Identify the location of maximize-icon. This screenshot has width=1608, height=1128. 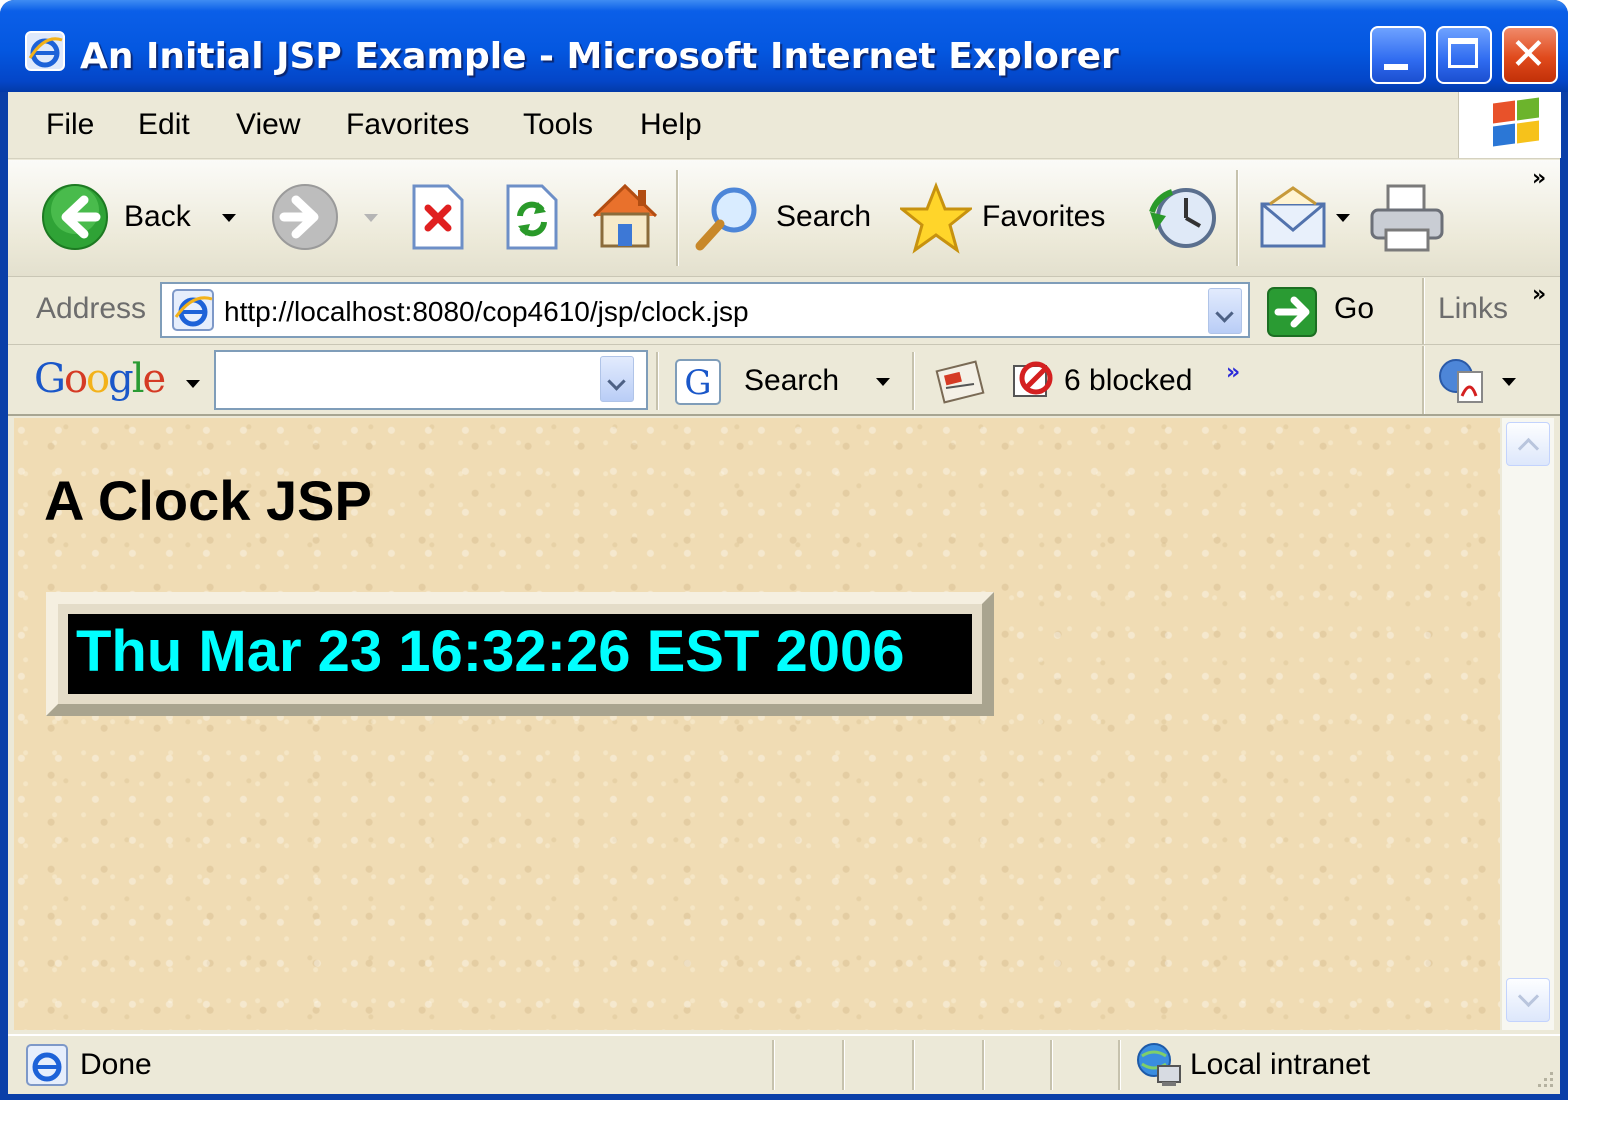
(1463, 53).